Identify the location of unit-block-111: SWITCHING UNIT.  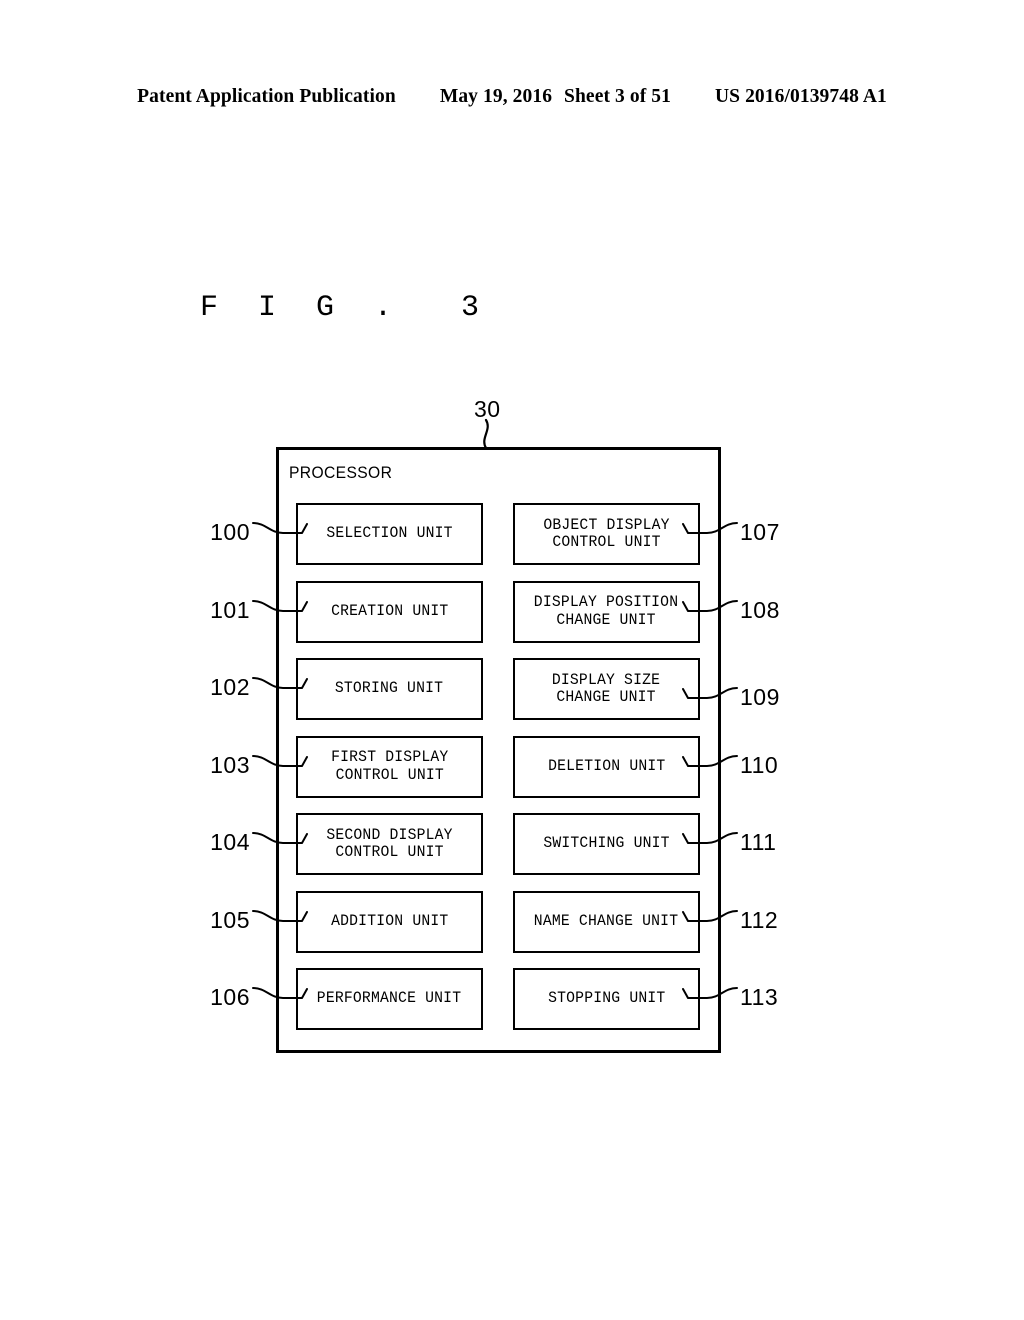
(606, 844).